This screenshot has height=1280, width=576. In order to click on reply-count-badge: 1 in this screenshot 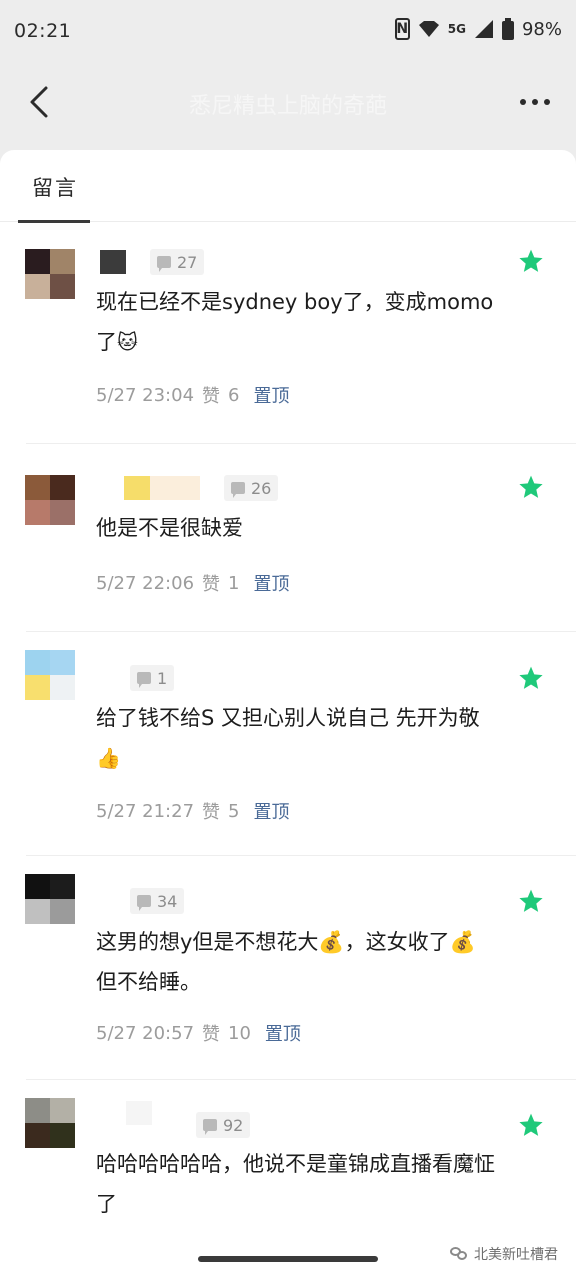, I will do `click(152, 678)`.